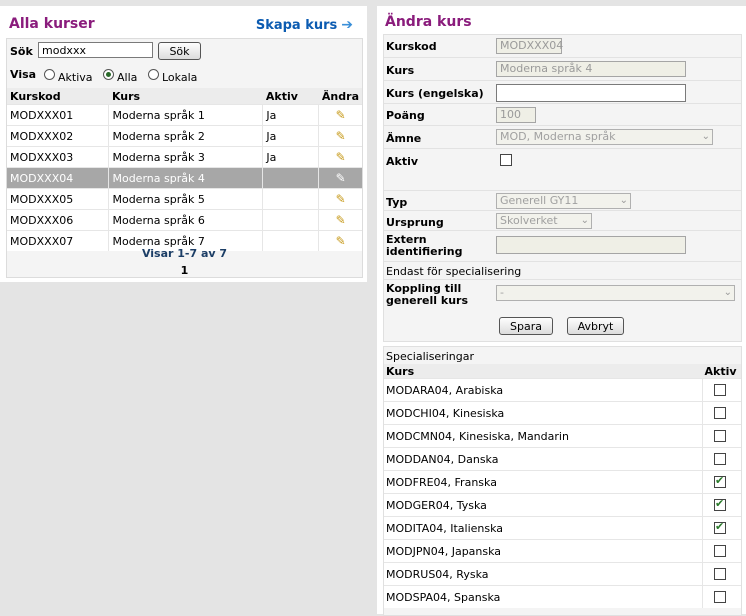 Image resolution: width=746 pixels, height=616 pixels. I want to click on koppling-select: - ⌄, so click(615, 293).